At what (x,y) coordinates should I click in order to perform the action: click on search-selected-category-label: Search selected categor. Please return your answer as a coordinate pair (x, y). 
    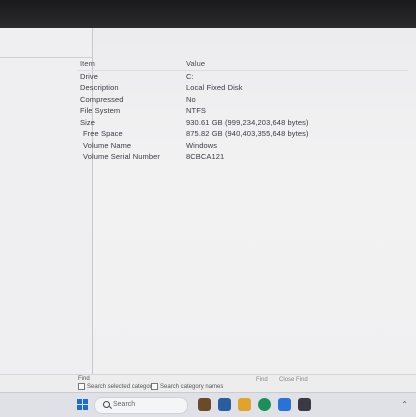
    Looking at the image, I should click on (119, 386).